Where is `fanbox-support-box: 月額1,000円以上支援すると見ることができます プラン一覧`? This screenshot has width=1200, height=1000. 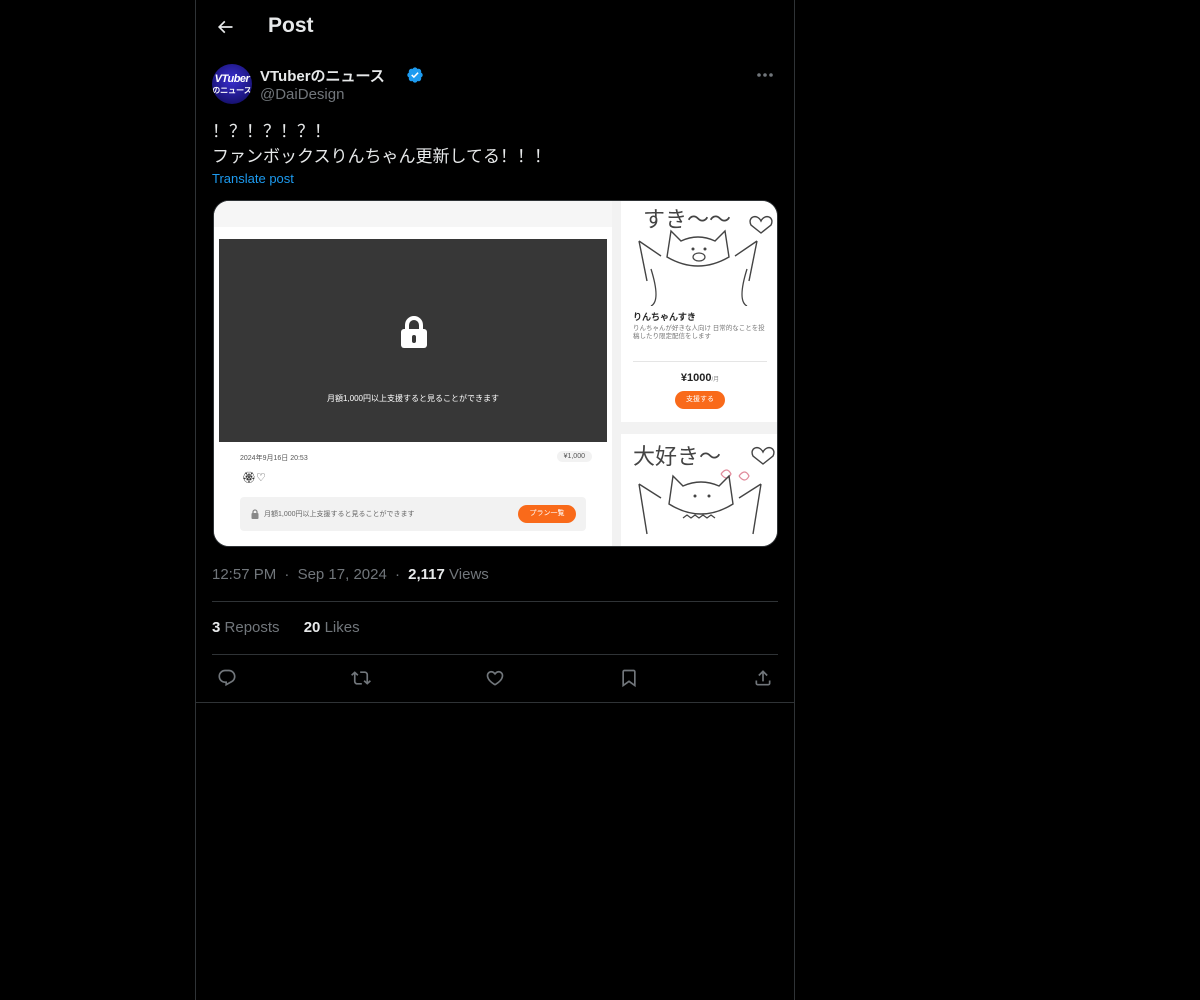 fanbox-support-box: 月額1,000円以上支援すると見ることができます プラン一覧 is located at coordinates (413, 514).